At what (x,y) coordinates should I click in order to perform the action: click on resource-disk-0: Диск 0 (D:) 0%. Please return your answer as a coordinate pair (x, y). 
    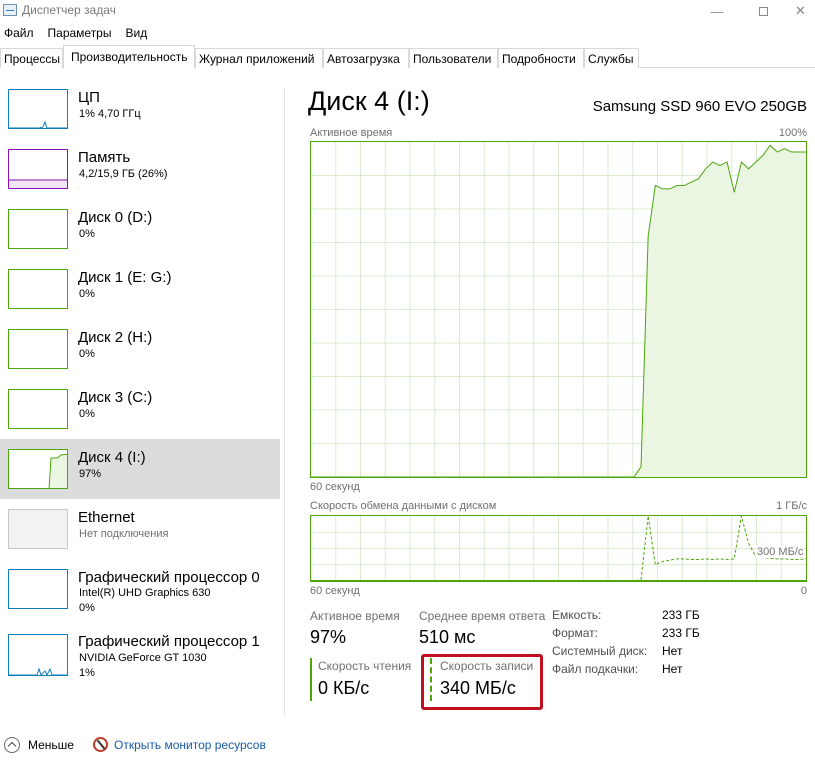
    Looking at the image, I should click on (140, 234).